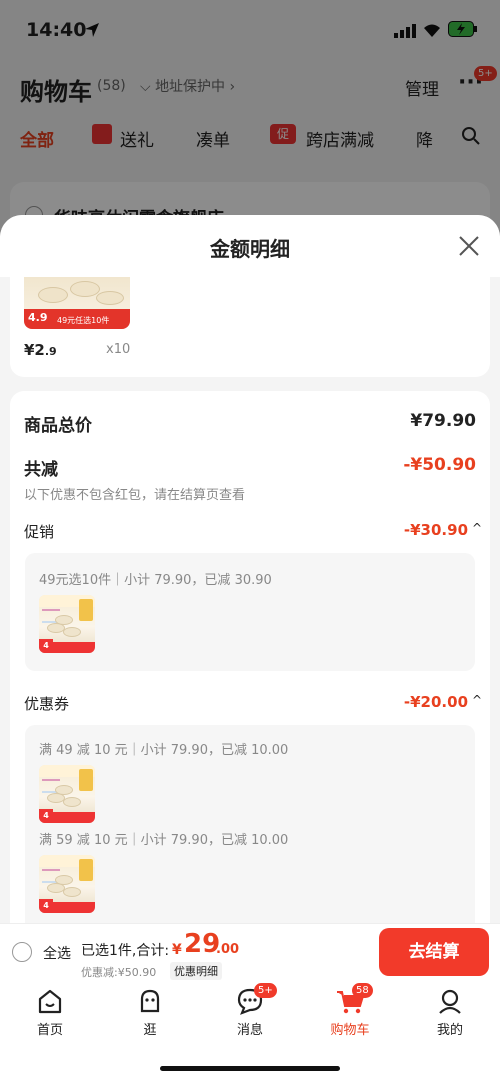 Image resolution: width=500 pixels, height=1082 pixels. What do you see at coordinates (164, 750) in the screenshot?
I see `coupon-item-desc: 满 49 减 10 元｜小计 79.90，已减 10.00` at bounding box center [164, 750].